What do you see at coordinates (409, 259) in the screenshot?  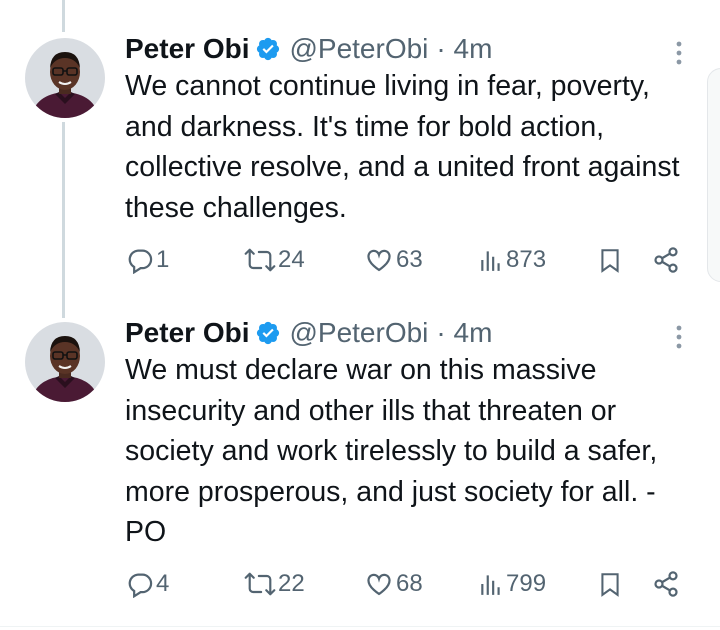 I see `like-count: 63` at bounding box center [409, 259].